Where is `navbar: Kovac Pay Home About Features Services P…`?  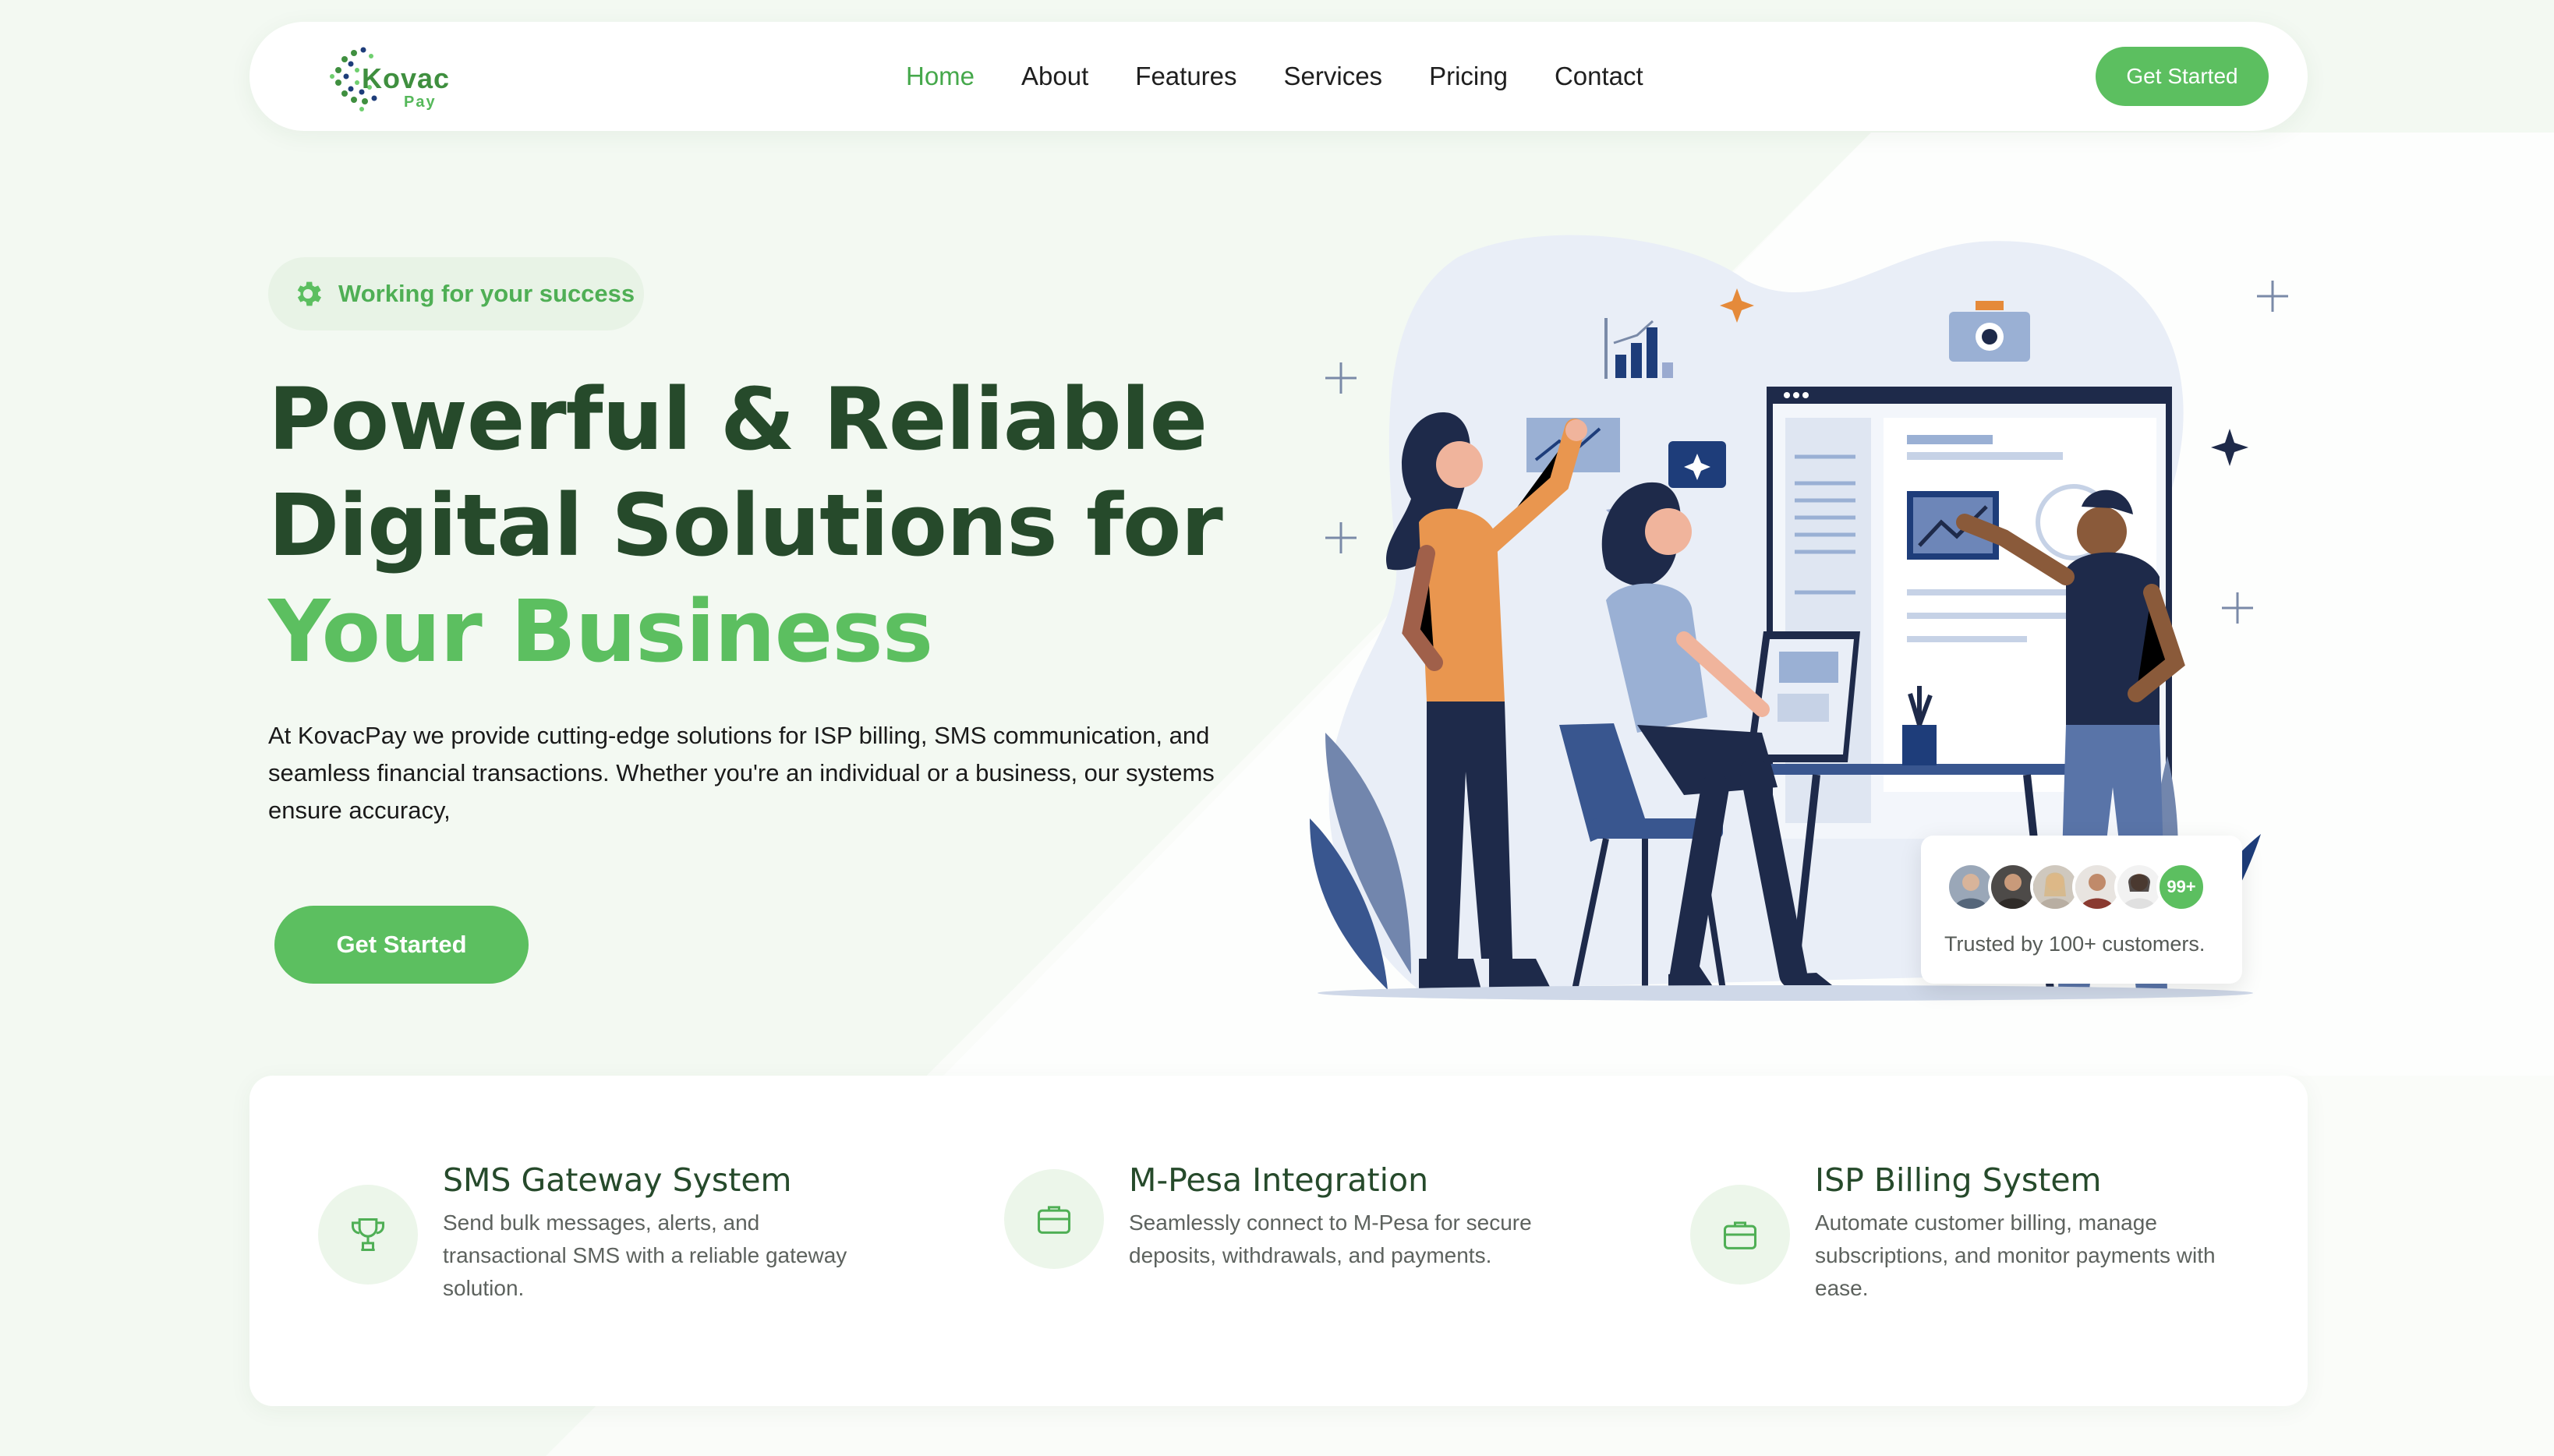
navbar: Kovac Pay Home About Features Services P… is located at coordinates (1278, 76).